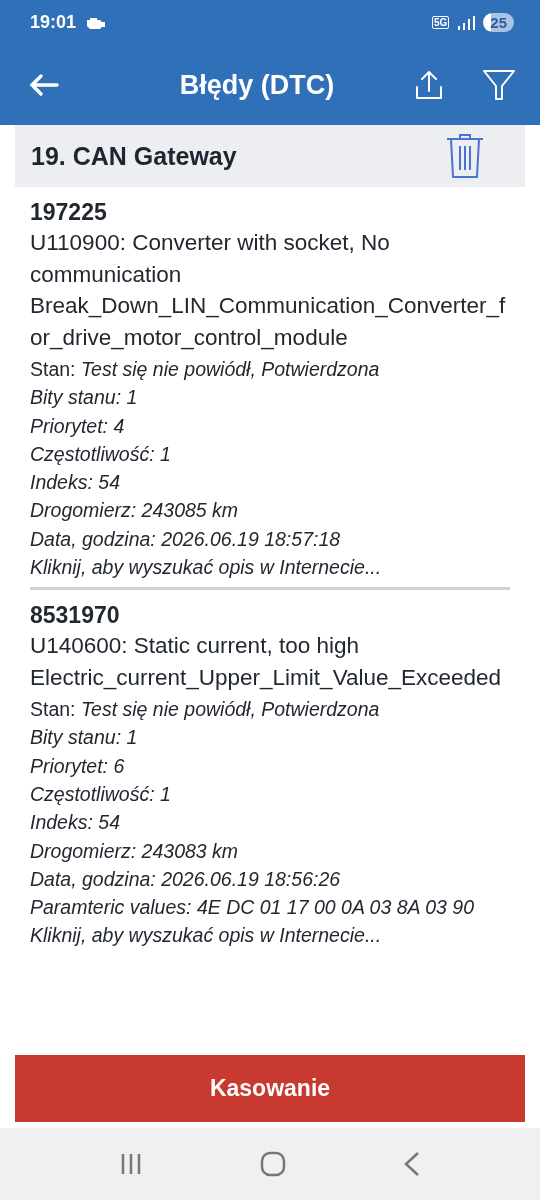  What do you see at coordinates (253, 908) in the screenshot?
I see `error-detail: Paramteric values: 4E DC 01 17 00 0A 03 8A 03 90` at bounding box center [253, 908].